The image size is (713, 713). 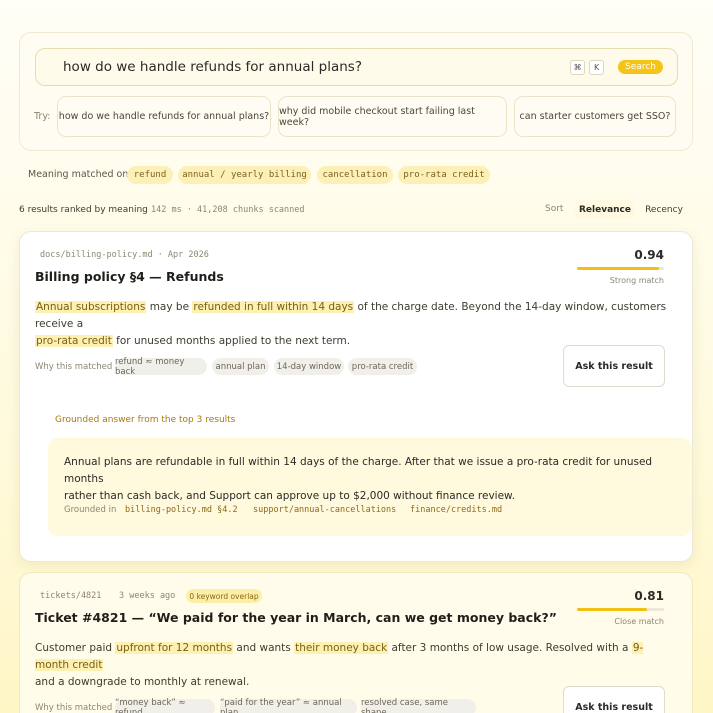 I want to click on k-key-hint: K, so click(x=597, y=67).